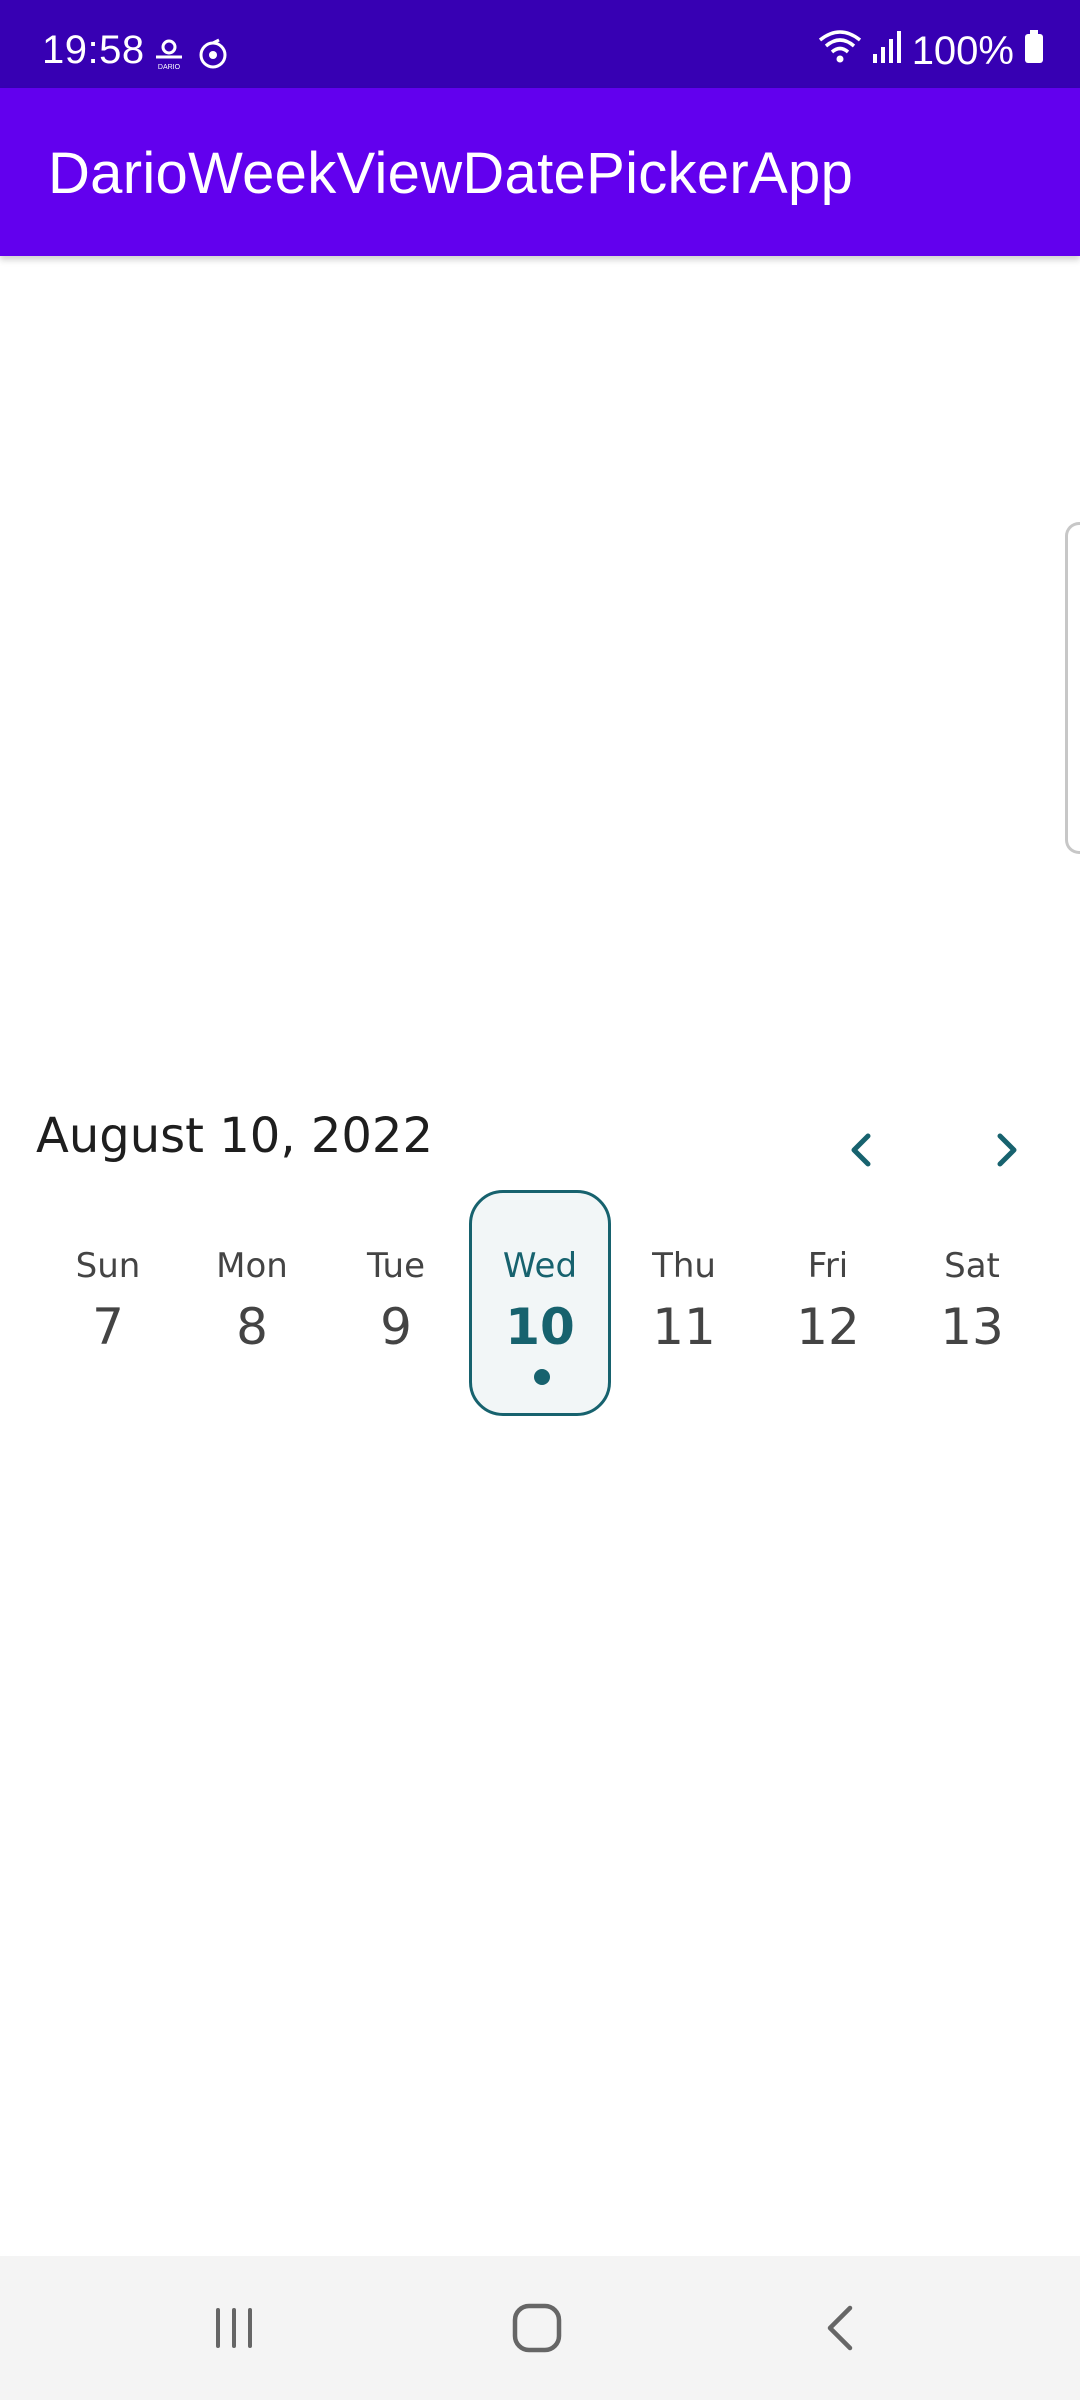  Describe the element at coordinates (540, 1327) in the screenshot. I see `day-number: 10` at that location.